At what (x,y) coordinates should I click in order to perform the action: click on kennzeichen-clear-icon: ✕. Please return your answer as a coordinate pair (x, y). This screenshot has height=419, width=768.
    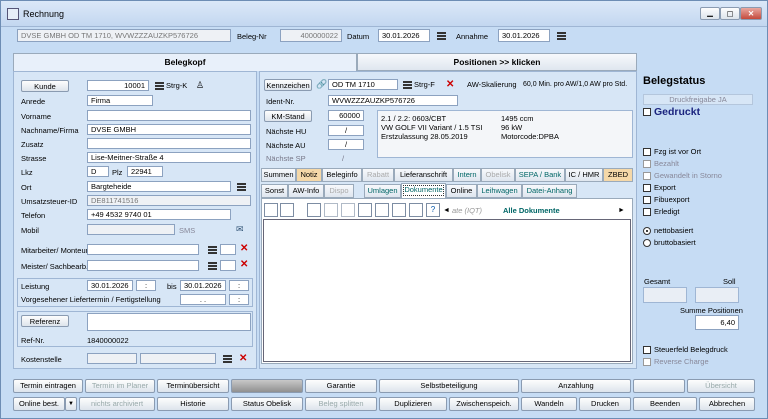
    Looking at the image, I should click on (450, 85).